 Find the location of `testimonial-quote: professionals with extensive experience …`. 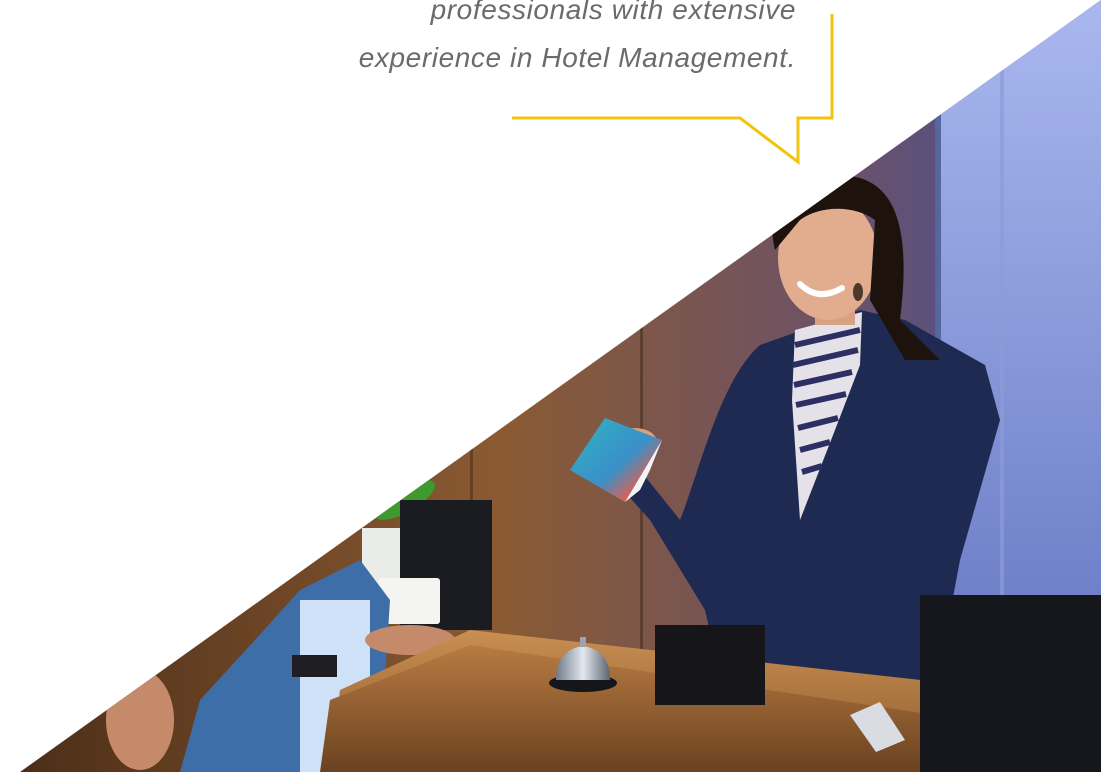

testimonial-quote: professionals with extensive experience … is located at coordinates (486, 41).